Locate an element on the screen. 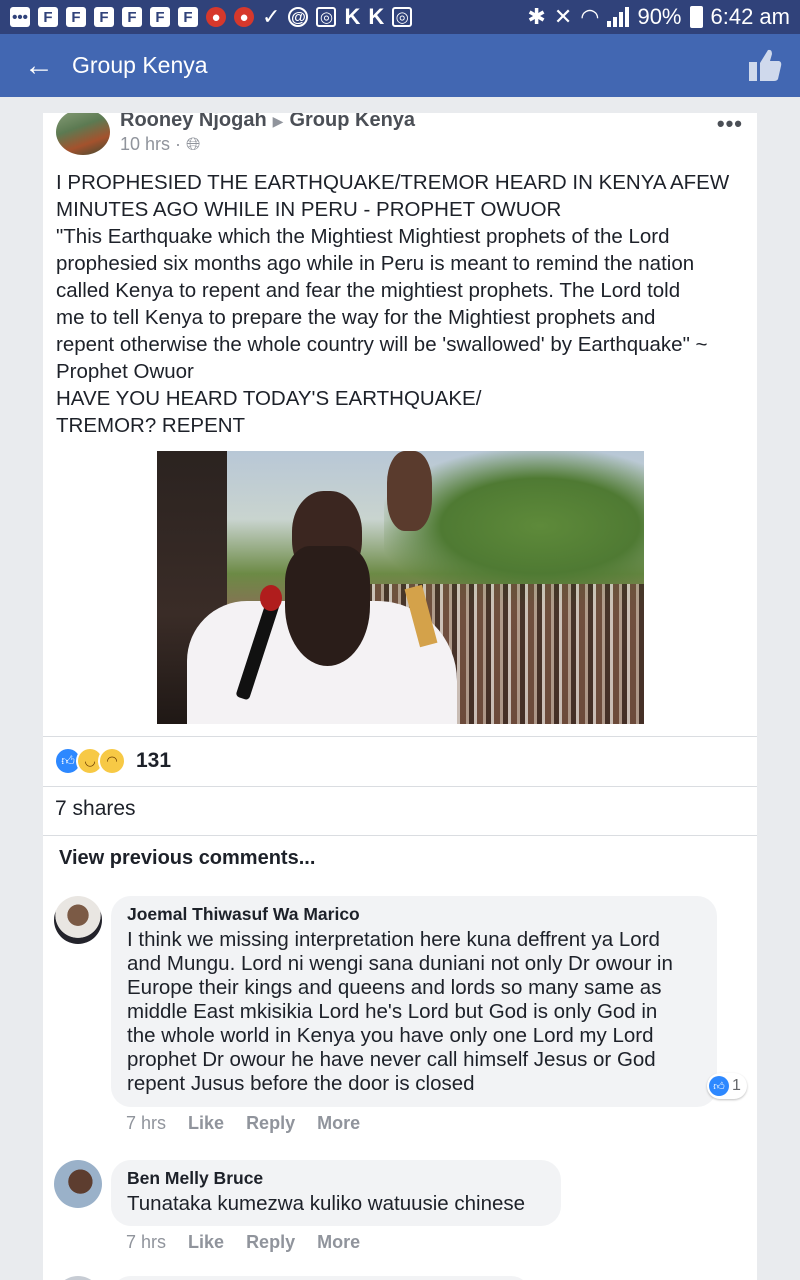  thumbs-up-icon is located at coordinates (765, 65).